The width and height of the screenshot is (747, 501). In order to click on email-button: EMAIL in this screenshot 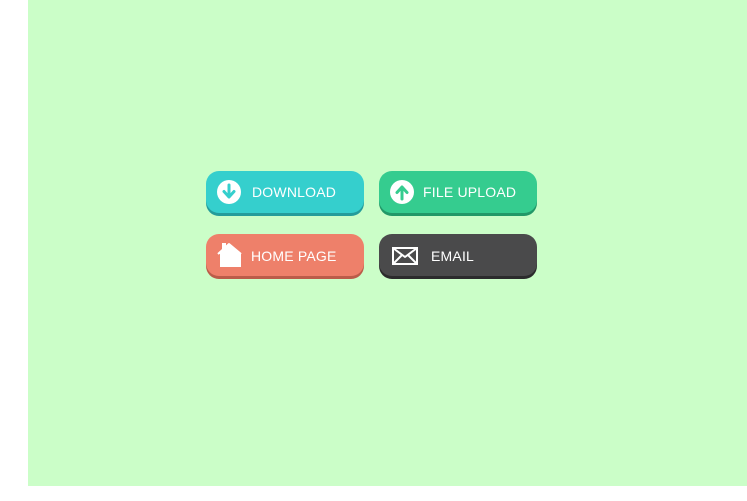, I will do `click(458, 255)`.